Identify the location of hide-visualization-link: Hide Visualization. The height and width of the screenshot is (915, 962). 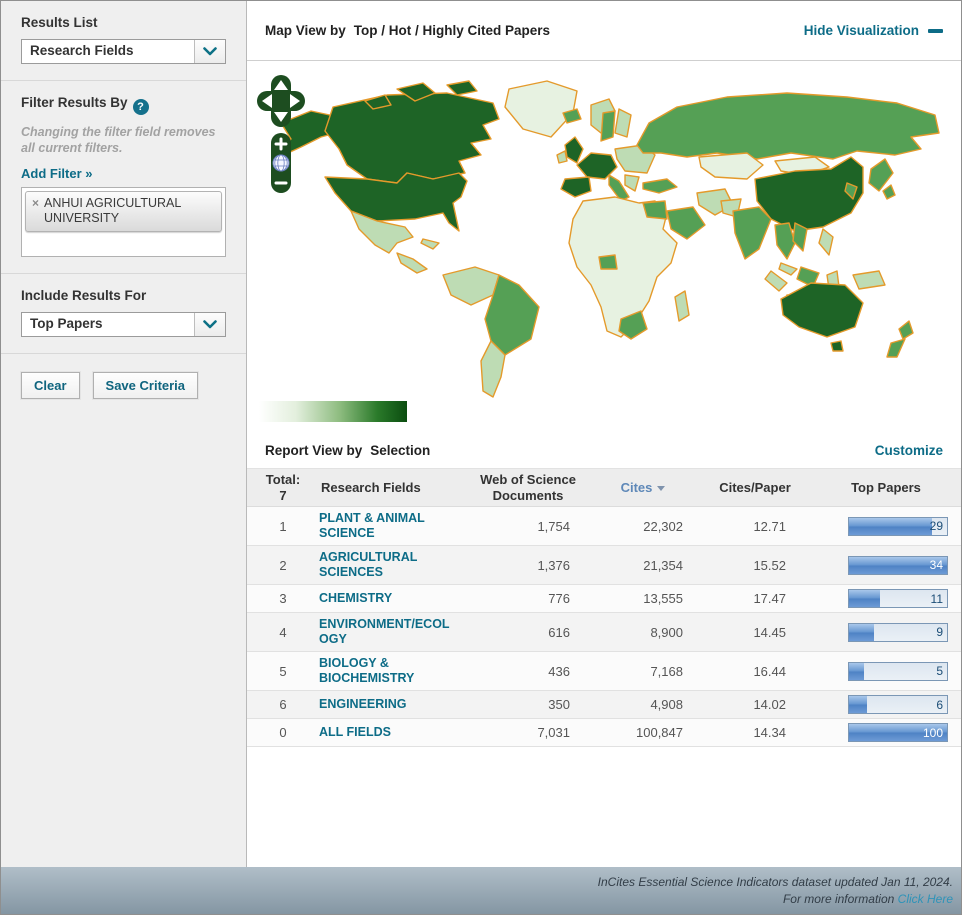
(873, 30).